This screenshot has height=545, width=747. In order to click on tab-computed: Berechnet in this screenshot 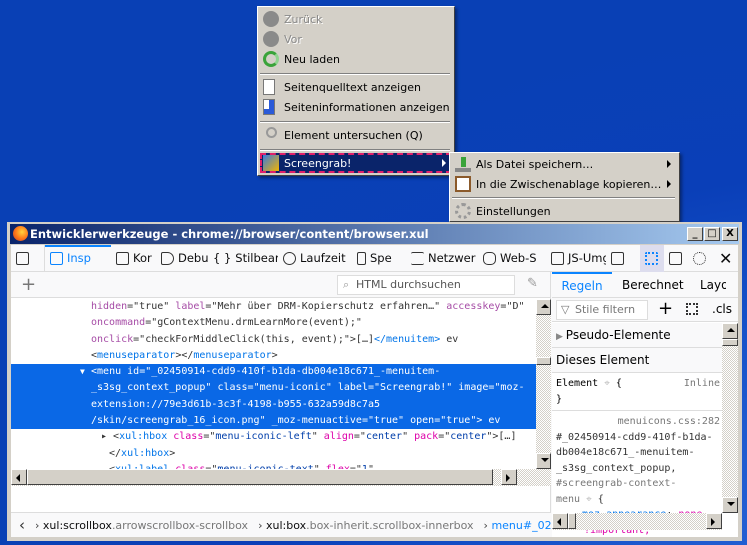, I will do `click(653, 285)`.